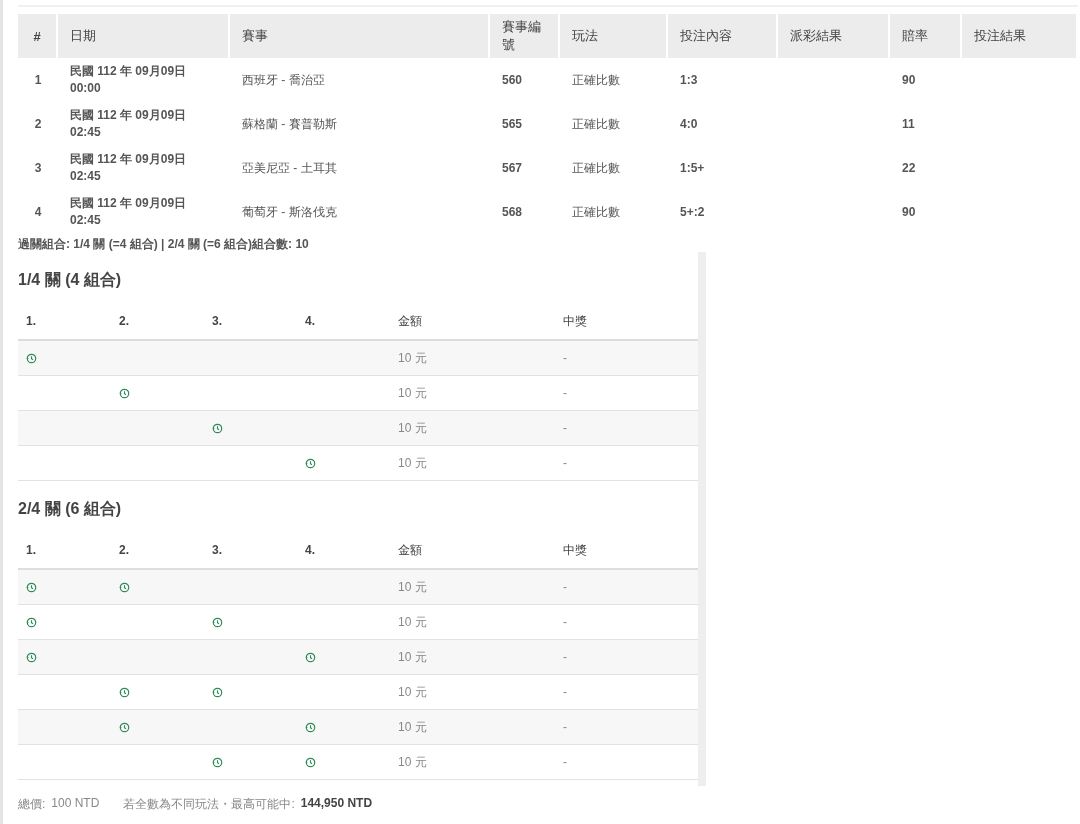 The height and width of the screenshot is (824, 1080). What do you see at coordinates (512, 168) in the screenshot?
I see `match-number-cell-text: 567` at bounding box center [512, 168].